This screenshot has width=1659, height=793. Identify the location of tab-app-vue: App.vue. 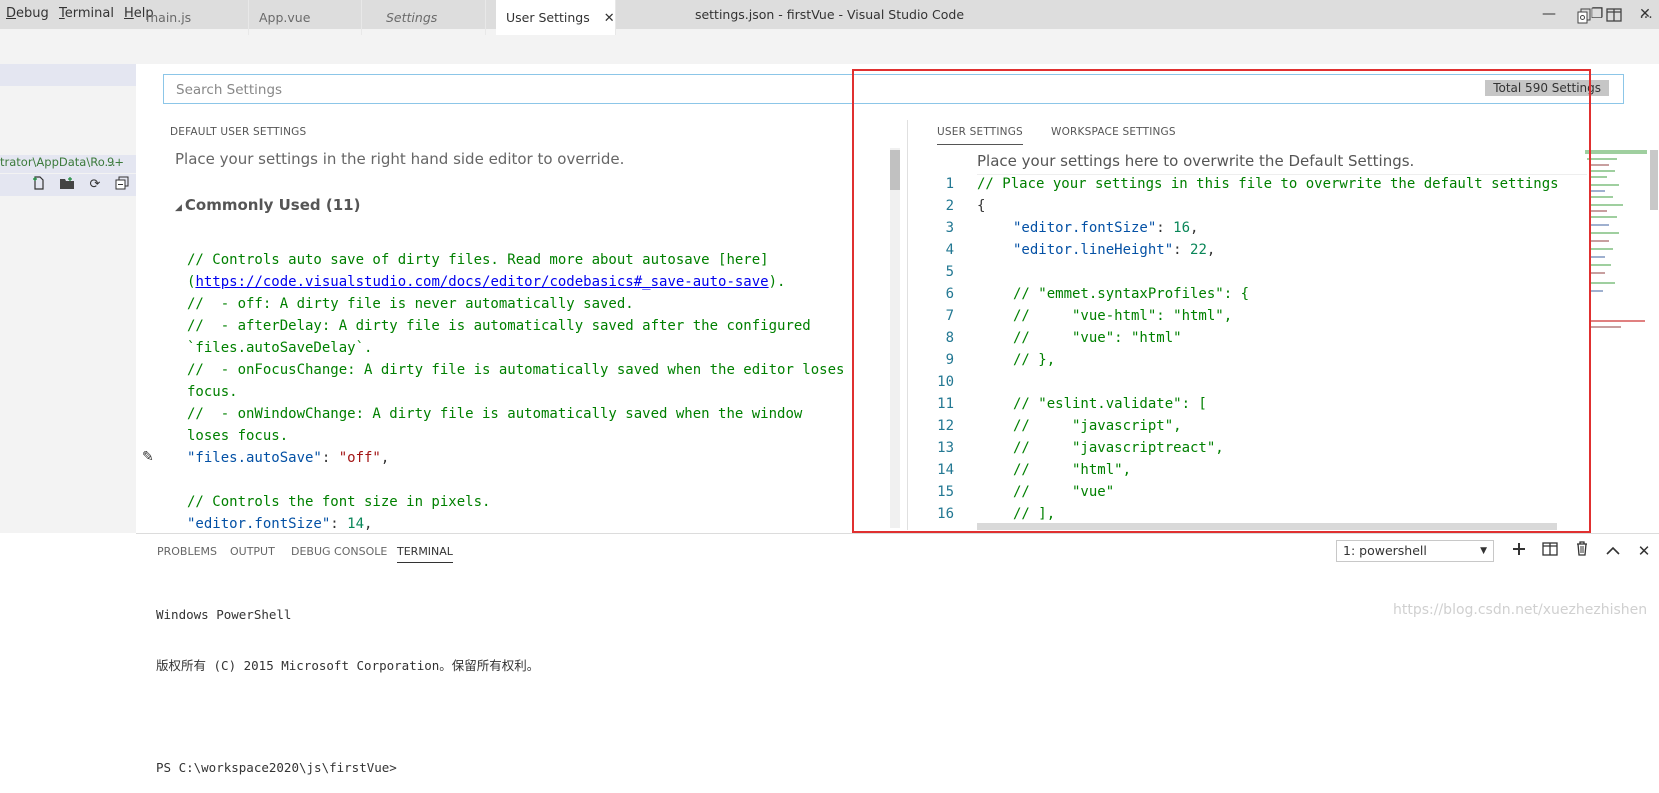
(305, 17).